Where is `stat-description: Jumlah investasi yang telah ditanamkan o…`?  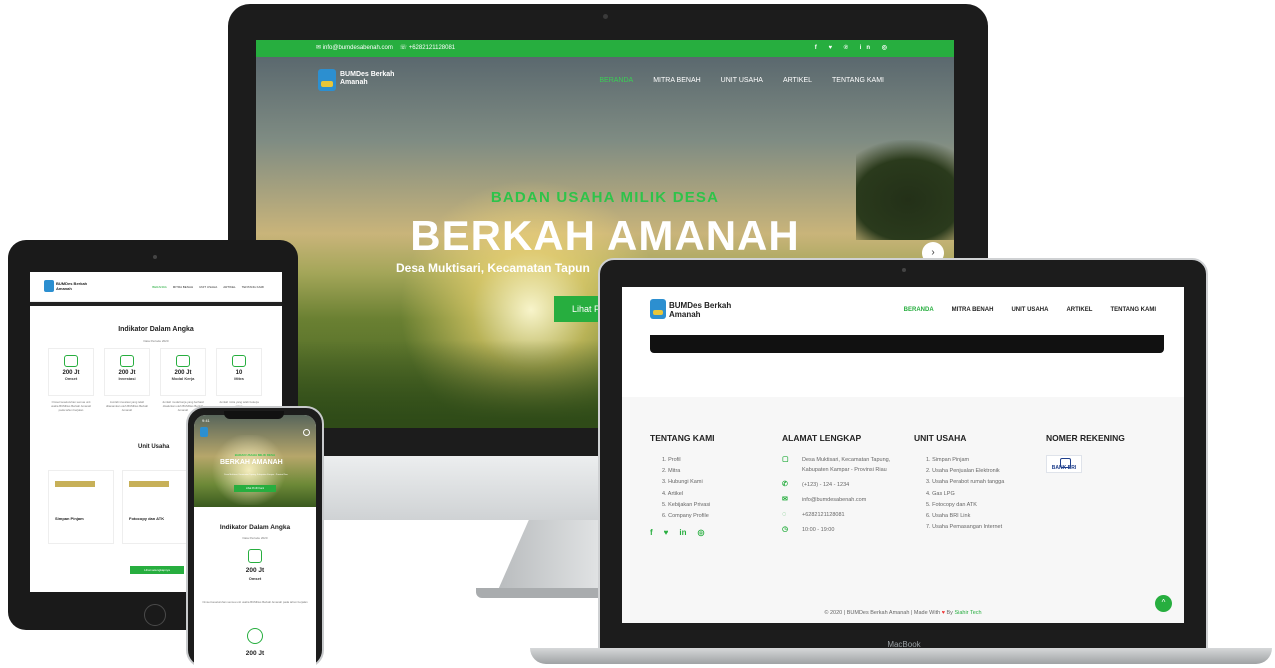 stat-description: Jumlah investasi yang telah ditanamkan o… is located at coordinates (127, 406).